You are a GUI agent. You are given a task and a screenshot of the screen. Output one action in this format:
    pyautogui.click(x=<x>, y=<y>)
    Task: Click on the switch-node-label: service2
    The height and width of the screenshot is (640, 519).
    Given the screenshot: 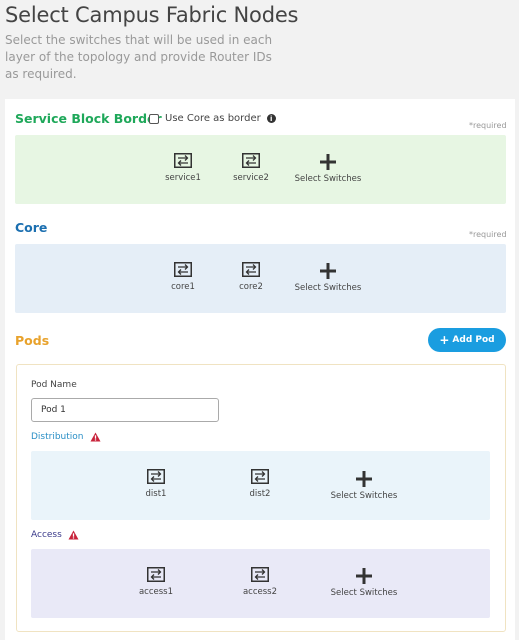 What is the action you would take?
    pyautogui.click(x=251, y=178)
    